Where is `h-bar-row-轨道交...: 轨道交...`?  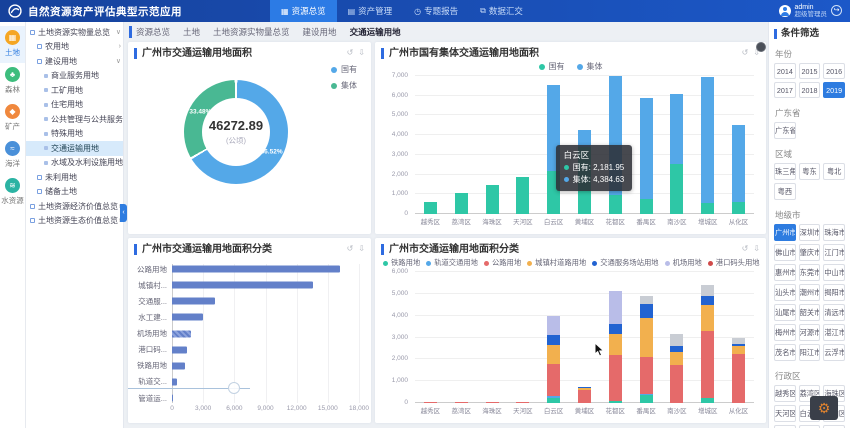 h-bar-row-轨道交...: 轨道交... is located at coordinates (246, 382).